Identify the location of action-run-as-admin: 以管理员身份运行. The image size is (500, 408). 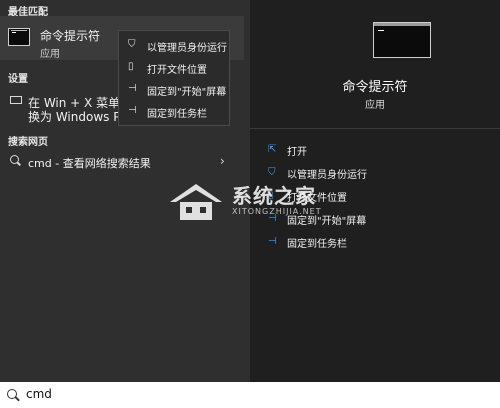
(327, 173).